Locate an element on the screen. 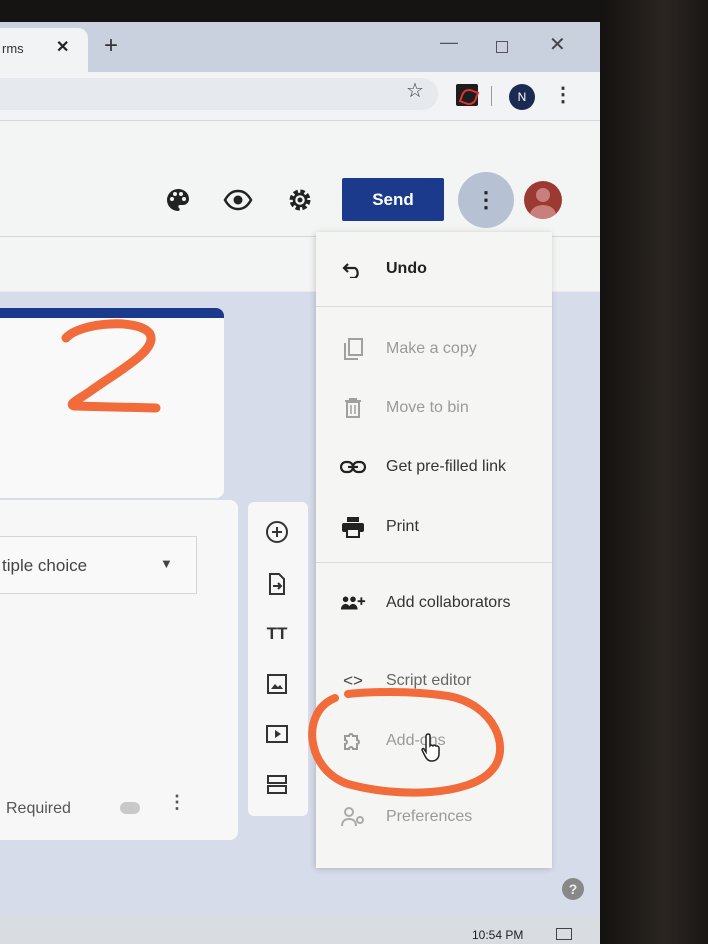 The width and height of the screenshot is (708, 944). menu-item-preferences: Preferences is located at coordinates (434, 817).